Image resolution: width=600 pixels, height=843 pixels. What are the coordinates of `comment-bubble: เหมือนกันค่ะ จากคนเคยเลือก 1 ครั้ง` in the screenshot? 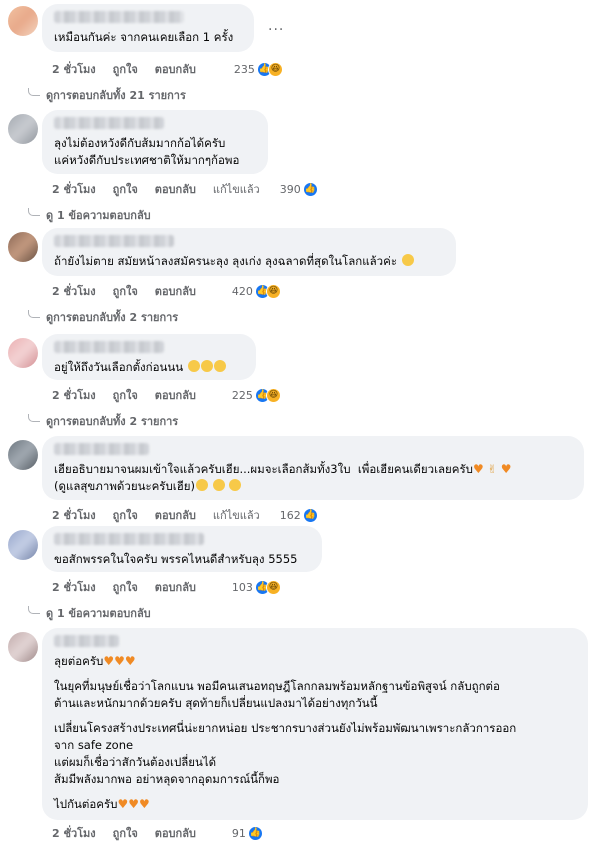 It's located at (148, 28).